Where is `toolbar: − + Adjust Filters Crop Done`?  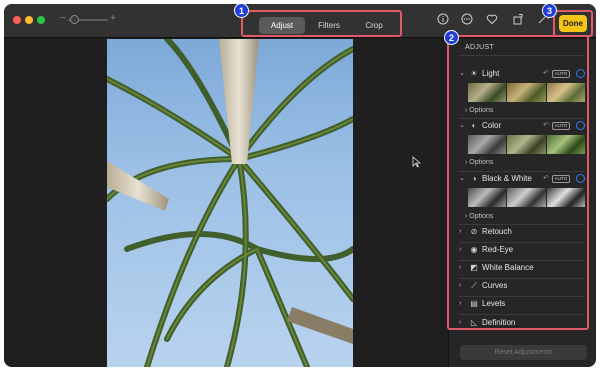 toolbar: − + Adjust Filters Crop Done is located at coordinates (300, 21).